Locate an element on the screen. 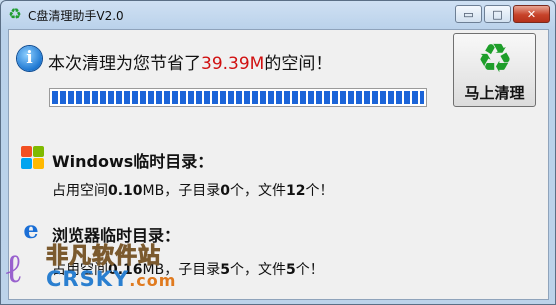  file-count: 5 is located at coordinates (290, 270).